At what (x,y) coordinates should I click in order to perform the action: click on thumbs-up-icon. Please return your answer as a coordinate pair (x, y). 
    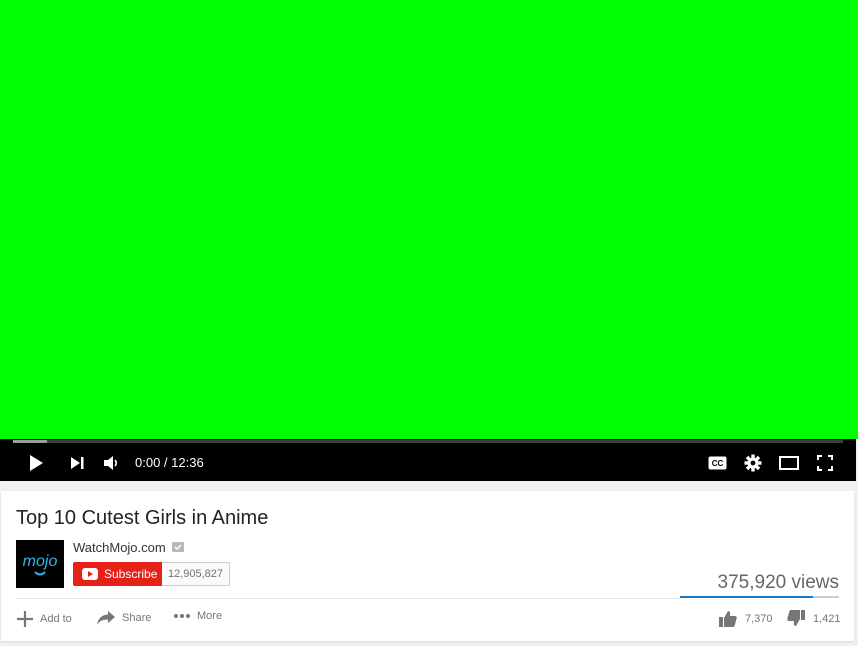
    Looking at the image, I should click on (728, 619).